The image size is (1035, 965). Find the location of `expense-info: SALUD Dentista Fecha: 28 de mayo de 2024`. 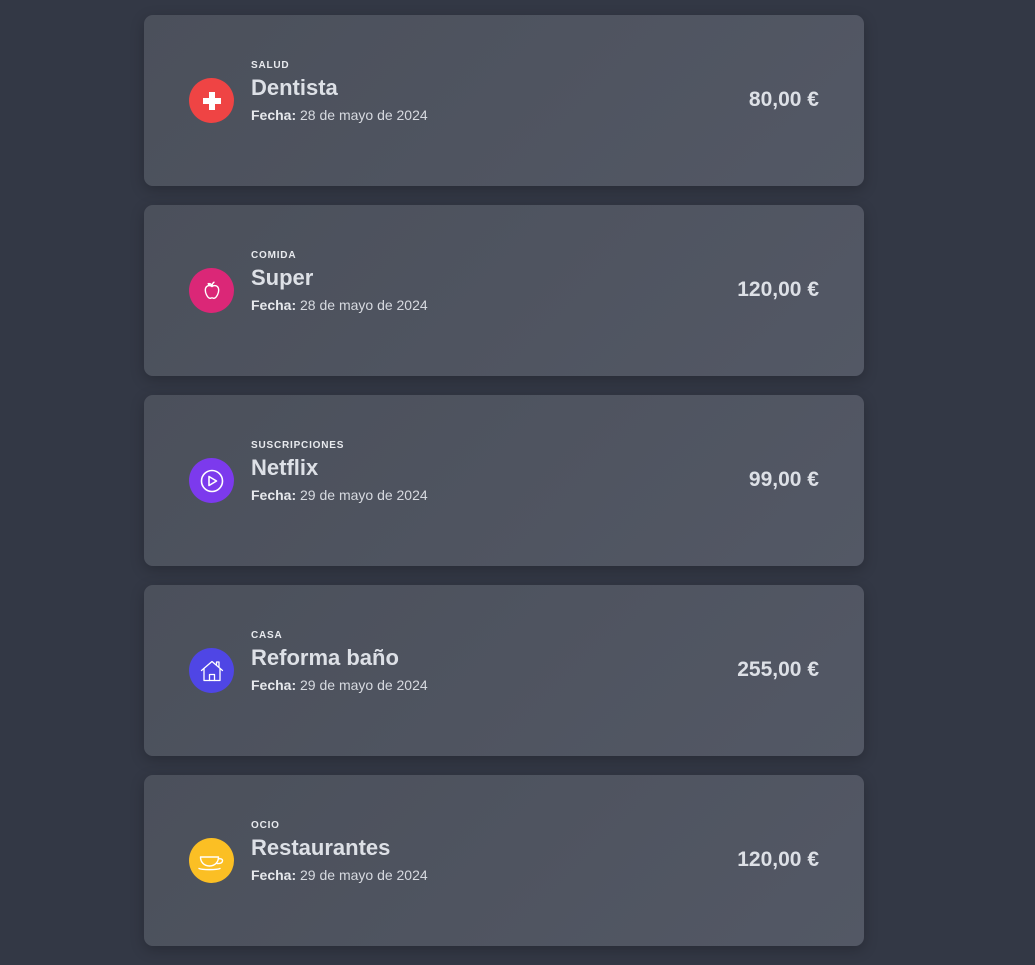

expense-info: SALUD Dentista Fecha: 28 de mayo de 2024 is located at coordinates (339, 91).